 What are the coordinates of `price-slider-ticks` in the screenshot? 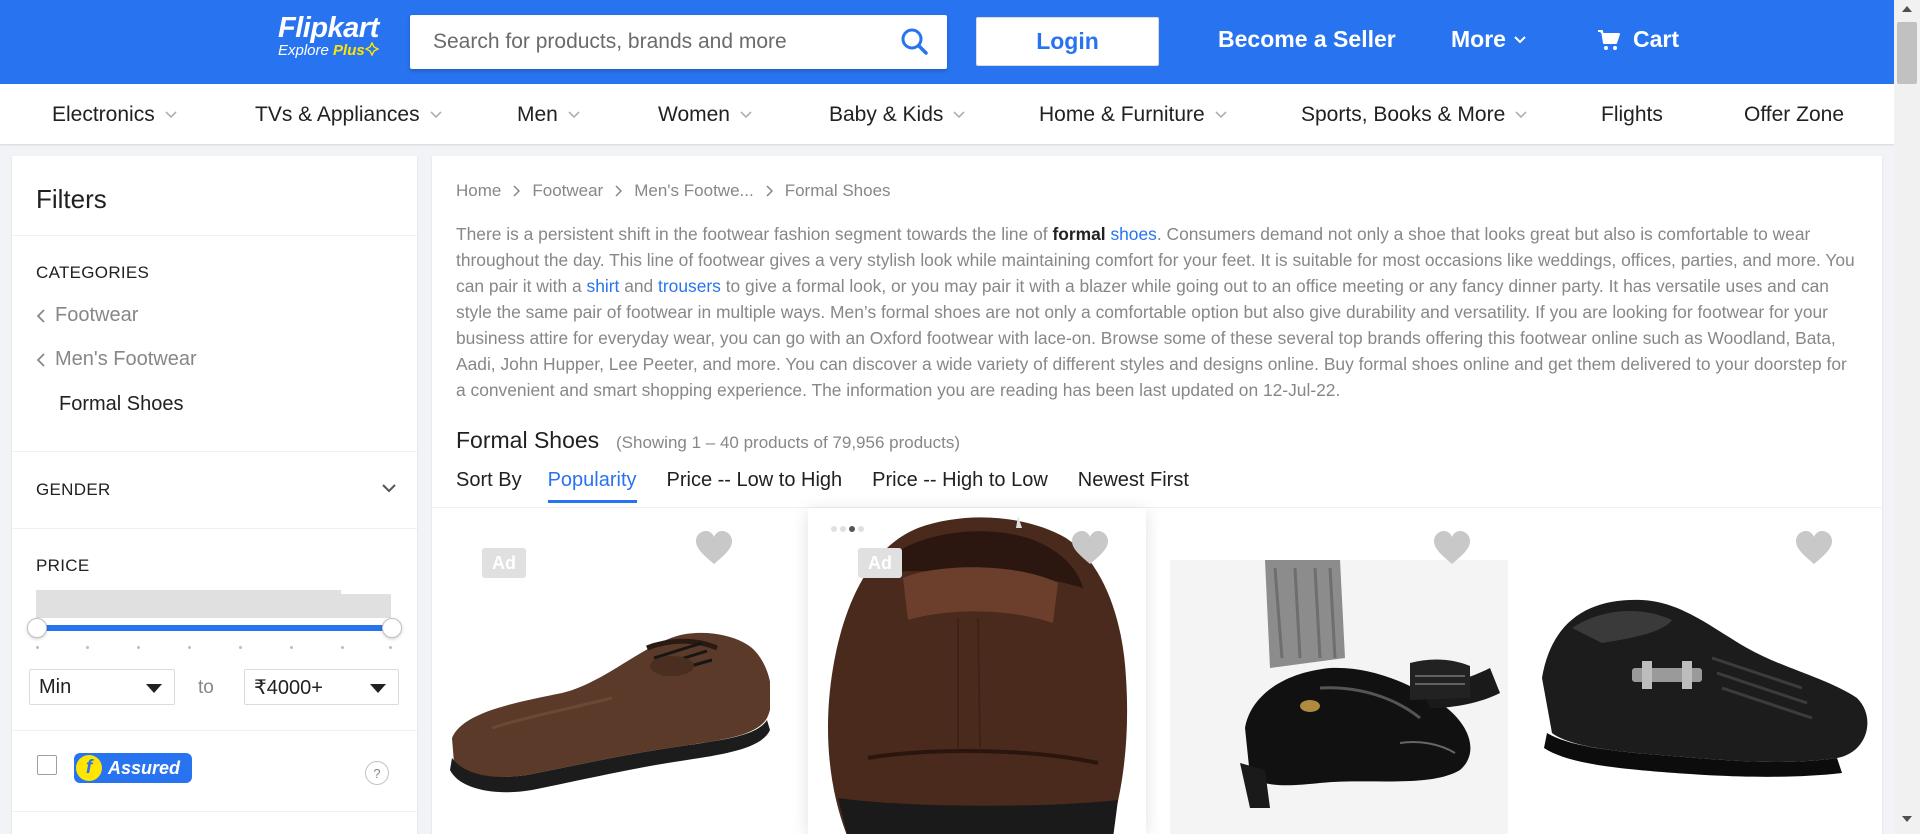 It's located at (214, 648).